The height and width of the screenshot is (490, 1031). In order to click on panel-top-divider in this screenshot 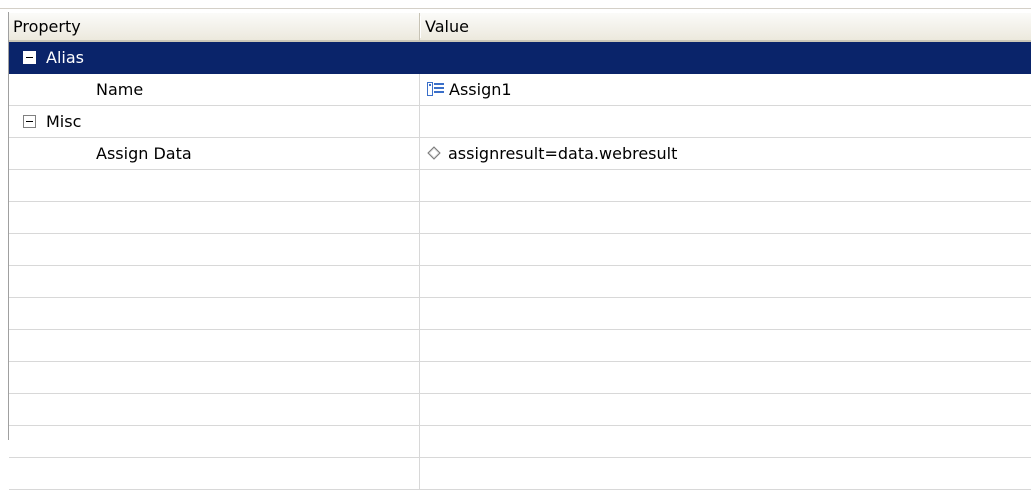, I will do `click(515, 8)`.